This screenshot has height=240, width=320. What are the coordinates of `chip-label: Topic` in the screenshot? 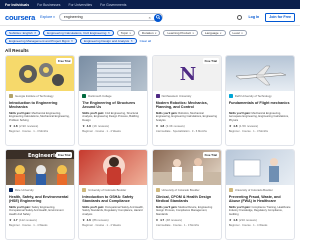 It's located at (124, 32).